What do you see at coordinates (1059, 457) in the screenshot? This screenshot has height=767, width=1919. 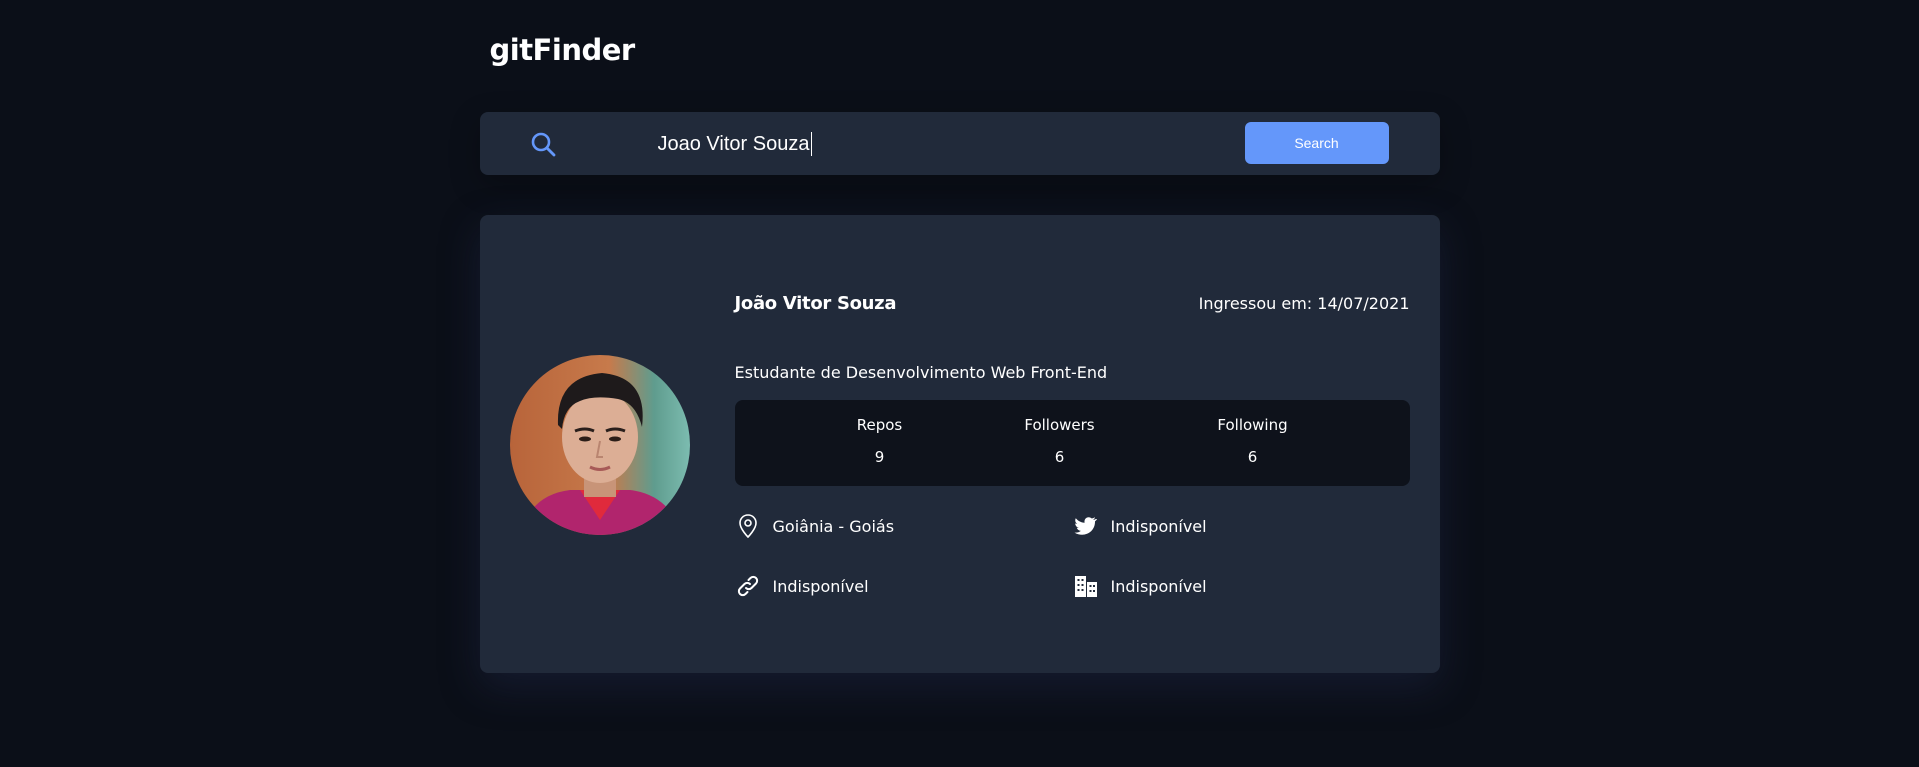 I see `stat-followers-value: 6` at bounding box center [1059, 457].